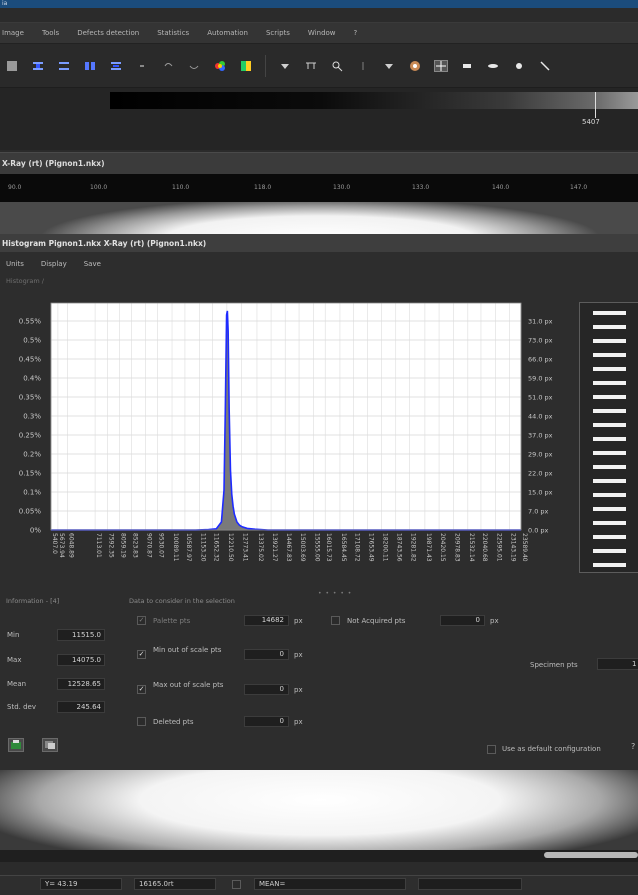 The image size is (638, 895). I want to click on x-tick-label: 20420.15, so click(442, 547).